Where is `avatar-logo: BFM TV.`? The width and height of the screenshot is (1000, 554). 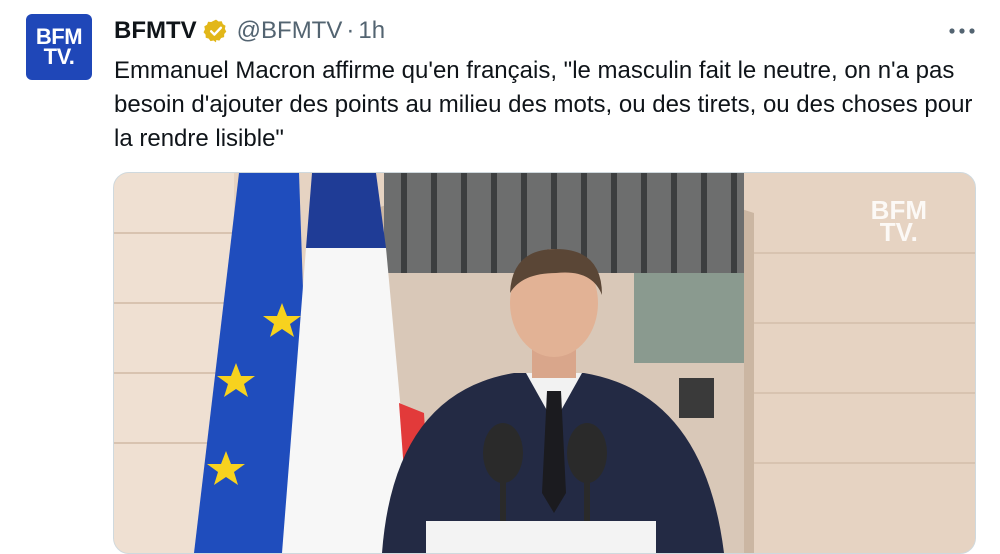 avatar-logo: BFM TV. is located at coordinates (59, 47).